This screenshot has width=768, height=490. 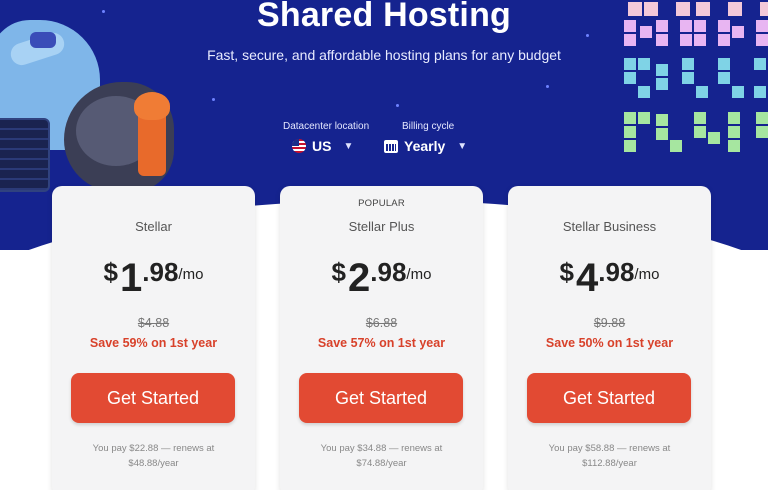 What do you see at coordinates (384, 17) in the screenshot?
I see `page-title: Shared Hosting` at bounding box center [384, 17].